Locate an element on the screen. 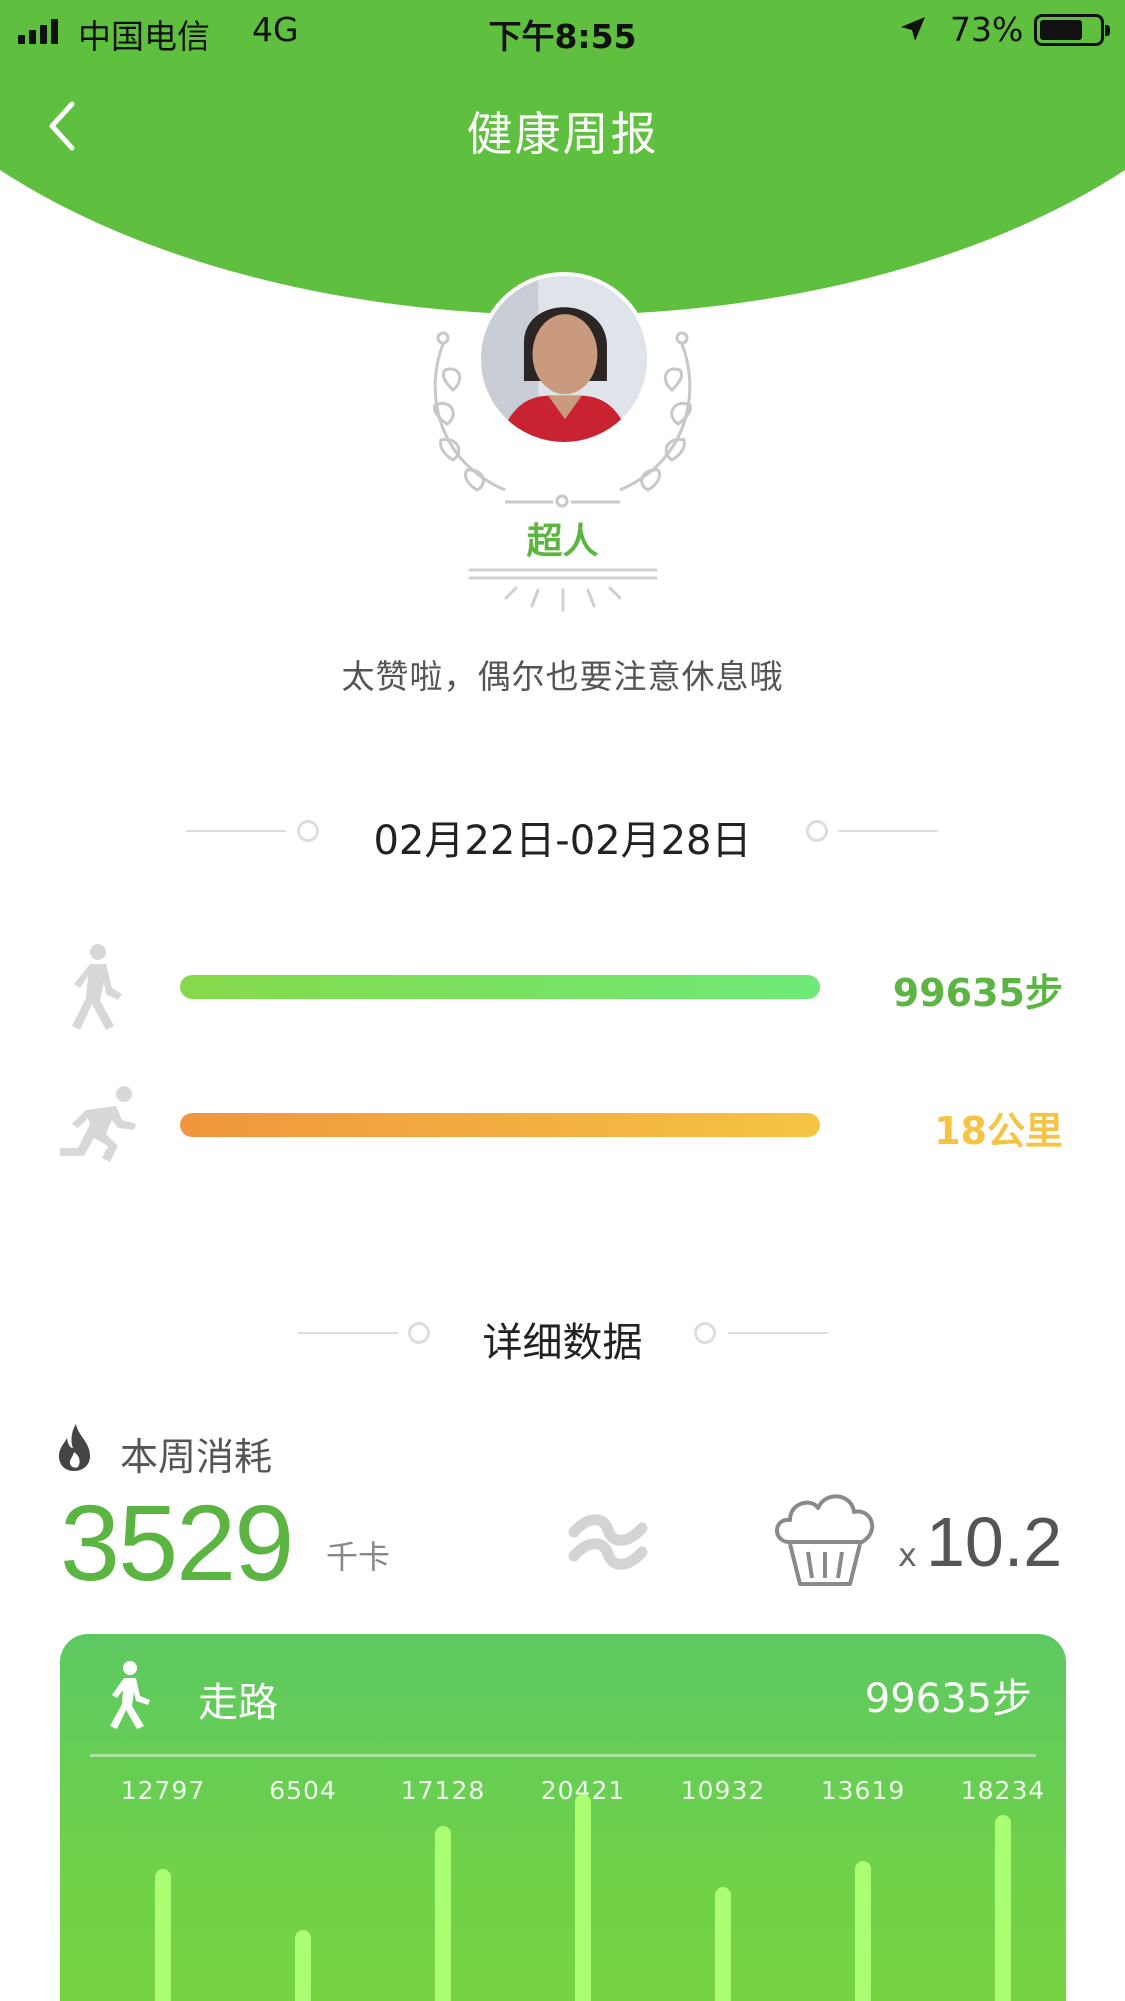 The width and height of the screenshot is (1125, 2001). running-person-icon is located at coordinates (98, 1124).